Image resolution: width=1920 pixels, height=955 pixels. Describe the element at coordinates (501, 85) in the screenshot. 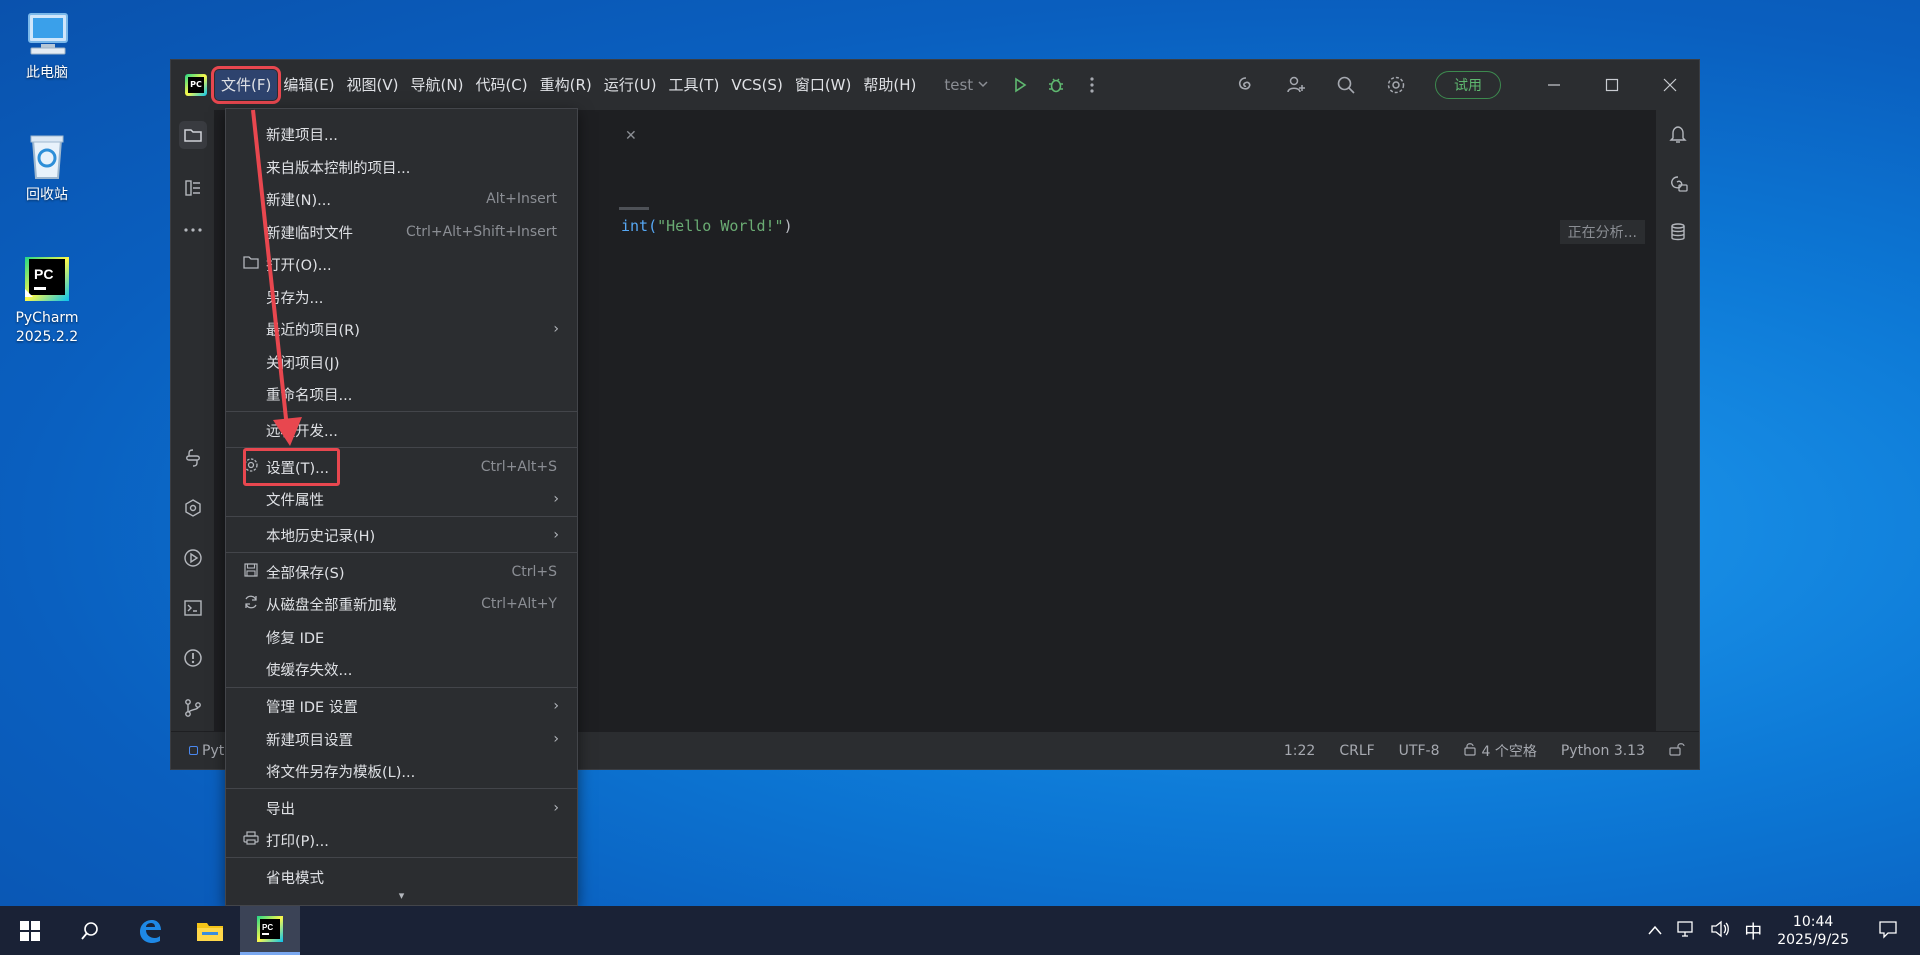

I see `menu-code: 代码(C)` at that location.